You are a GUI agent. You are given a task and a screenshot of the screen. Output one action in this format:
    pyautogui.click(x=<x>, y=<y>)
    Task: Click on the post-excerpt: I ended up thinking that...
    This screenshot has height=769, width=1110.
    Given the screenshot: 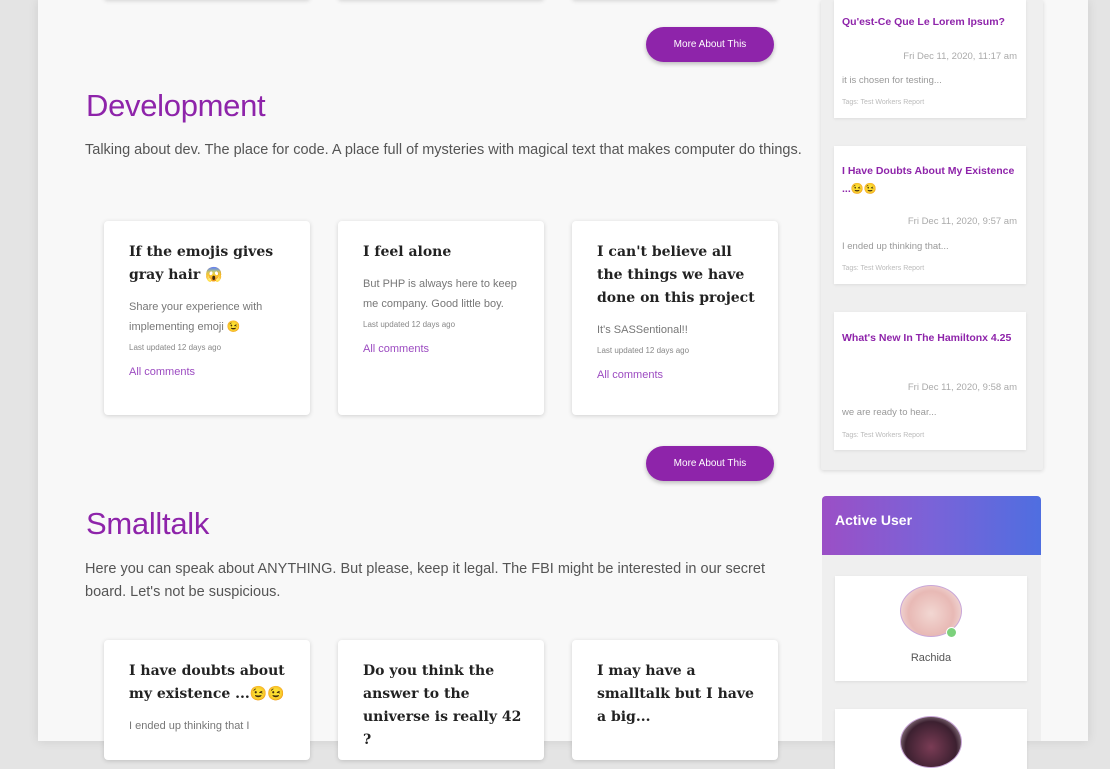 What is the action you would take?
    pyautogui.click(x=895, y=246)
    